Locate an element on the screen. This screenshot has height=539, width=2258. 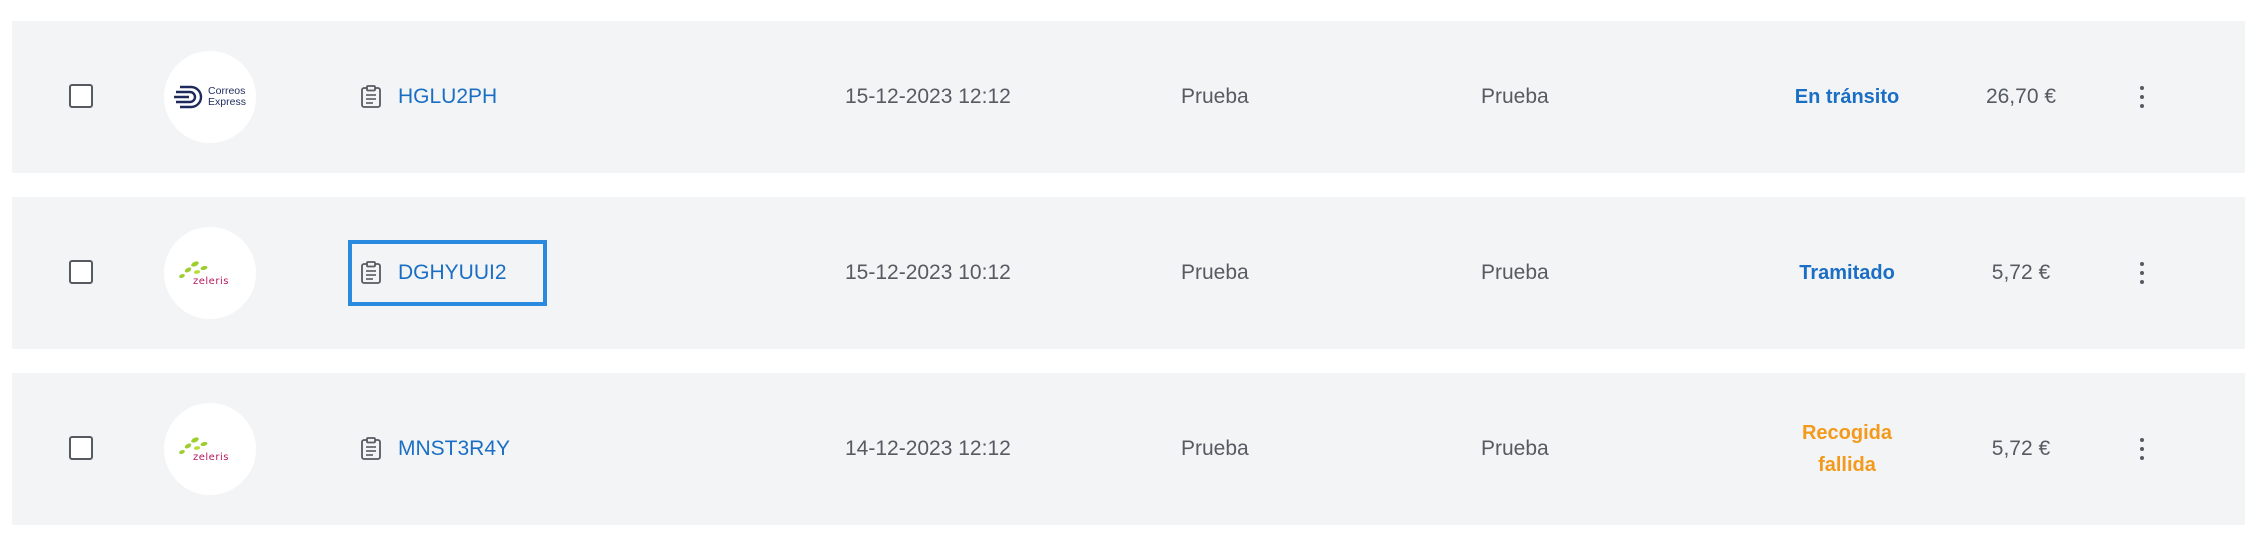
shipment-price: 26,70 € is located at coordinates (2021, 96).